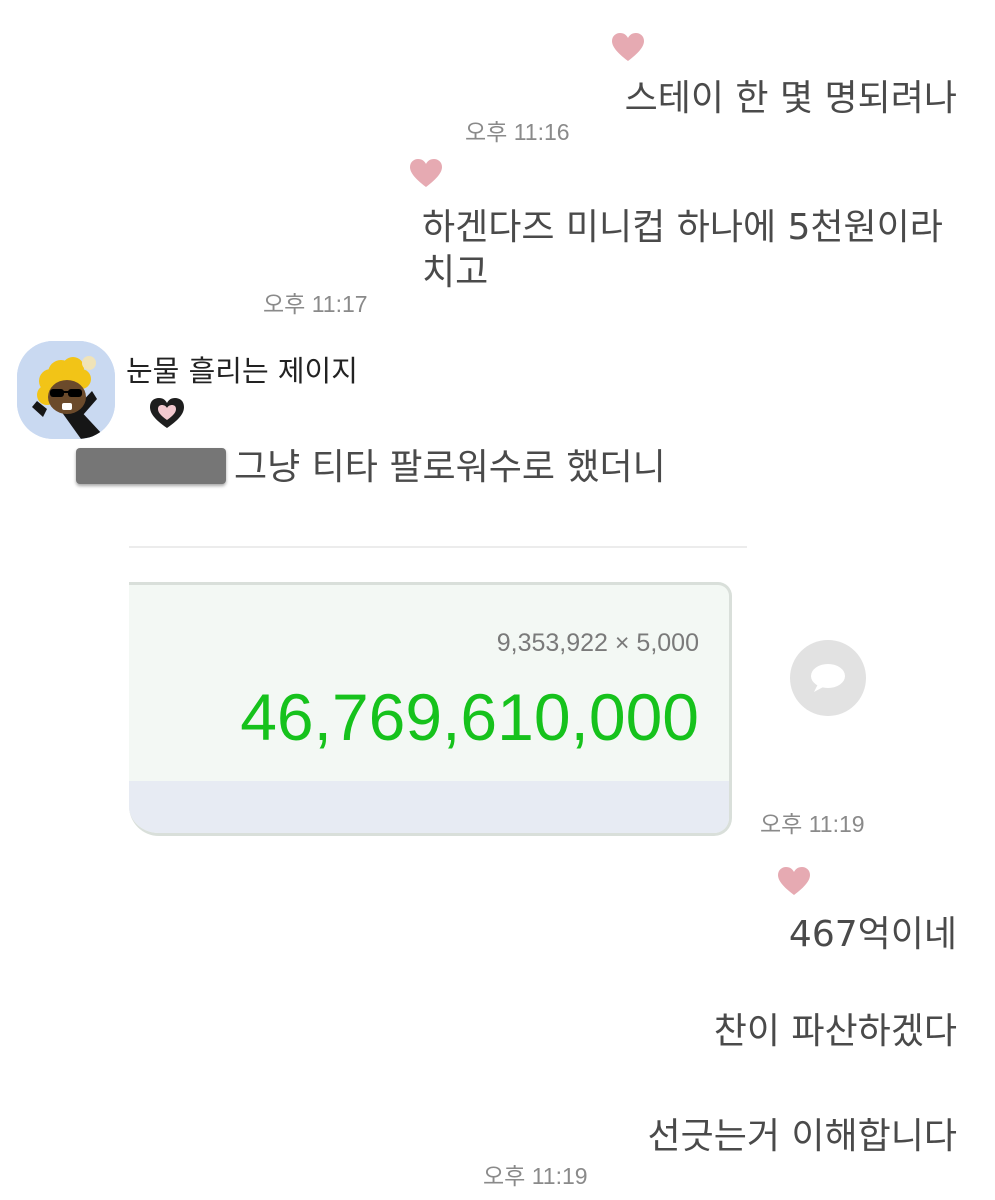  Describe the element at coordinates (682, 228) in the screenshot. I see `outgoing-message: 하겐다즈 미니컵 하나에 5천원이라` at that location.